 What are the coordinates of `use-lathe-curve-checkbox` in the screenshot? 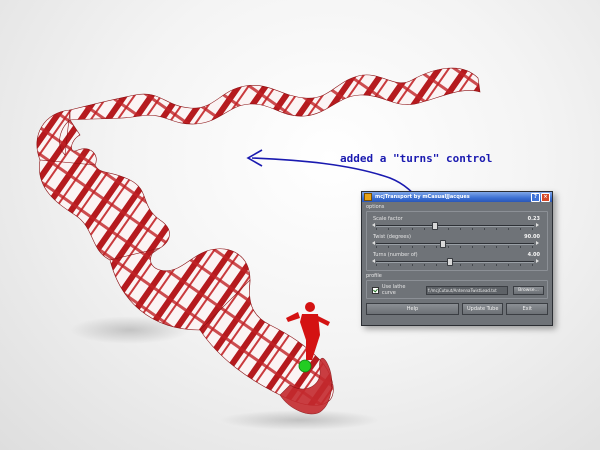 It's located at (375, 290).